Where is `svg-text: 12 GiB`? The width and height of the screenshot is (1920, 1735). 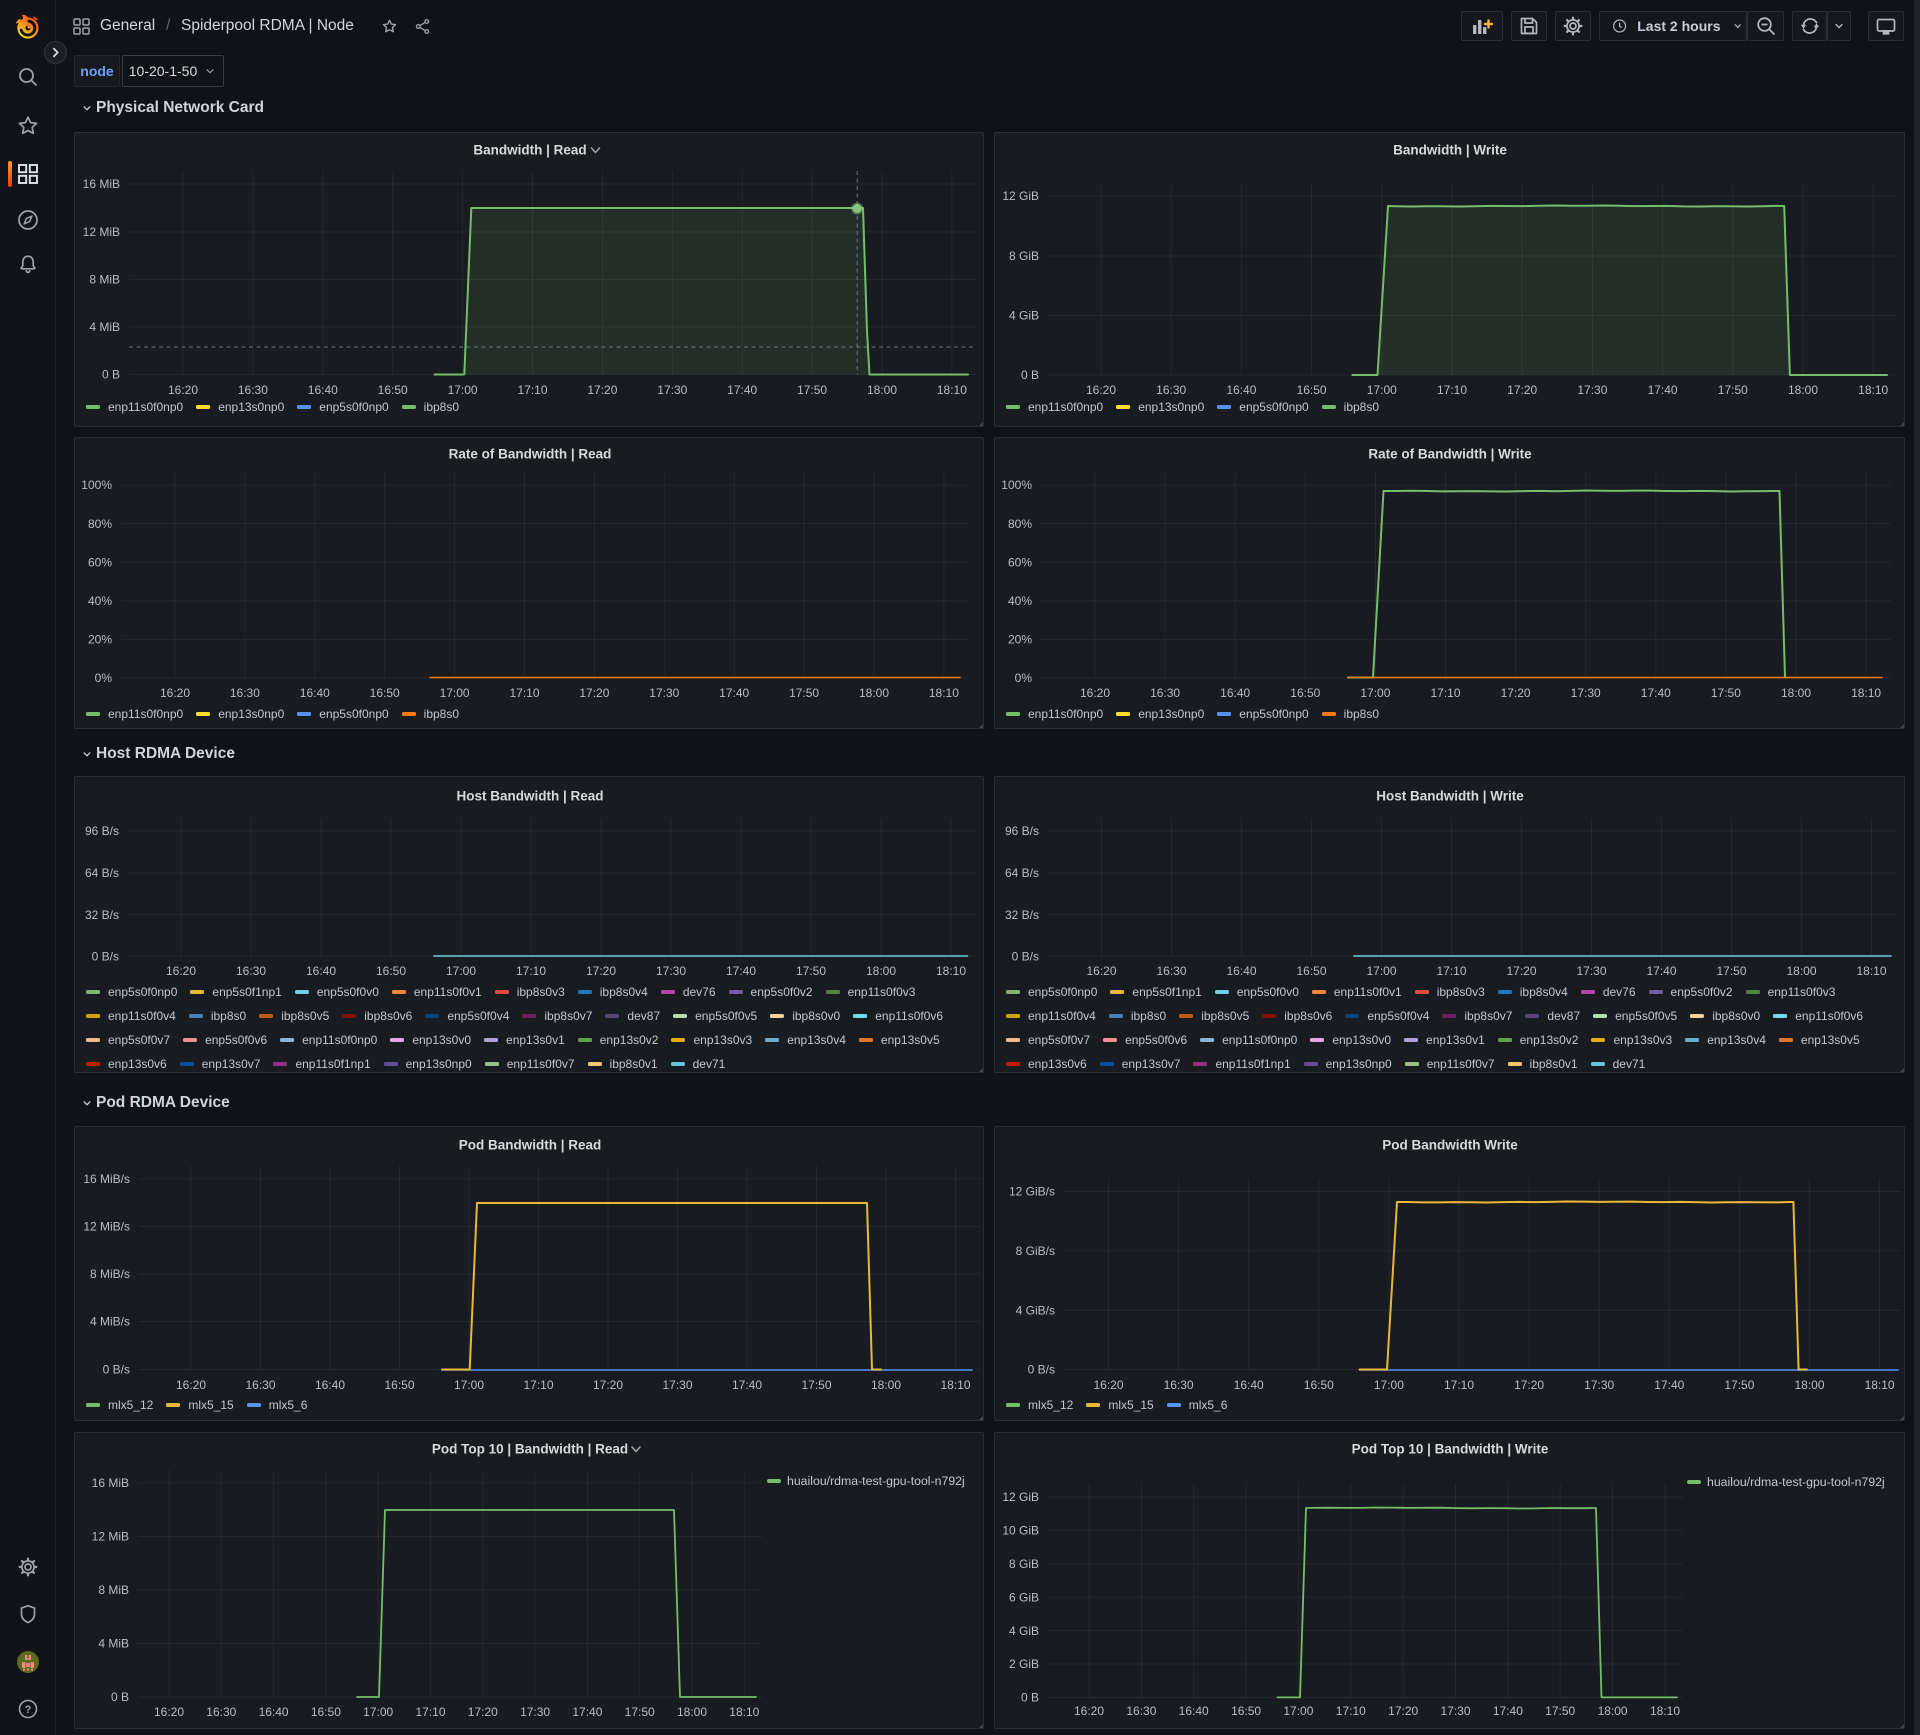
svg-text: 12 GiB is located at coordinates (1020, 1497).